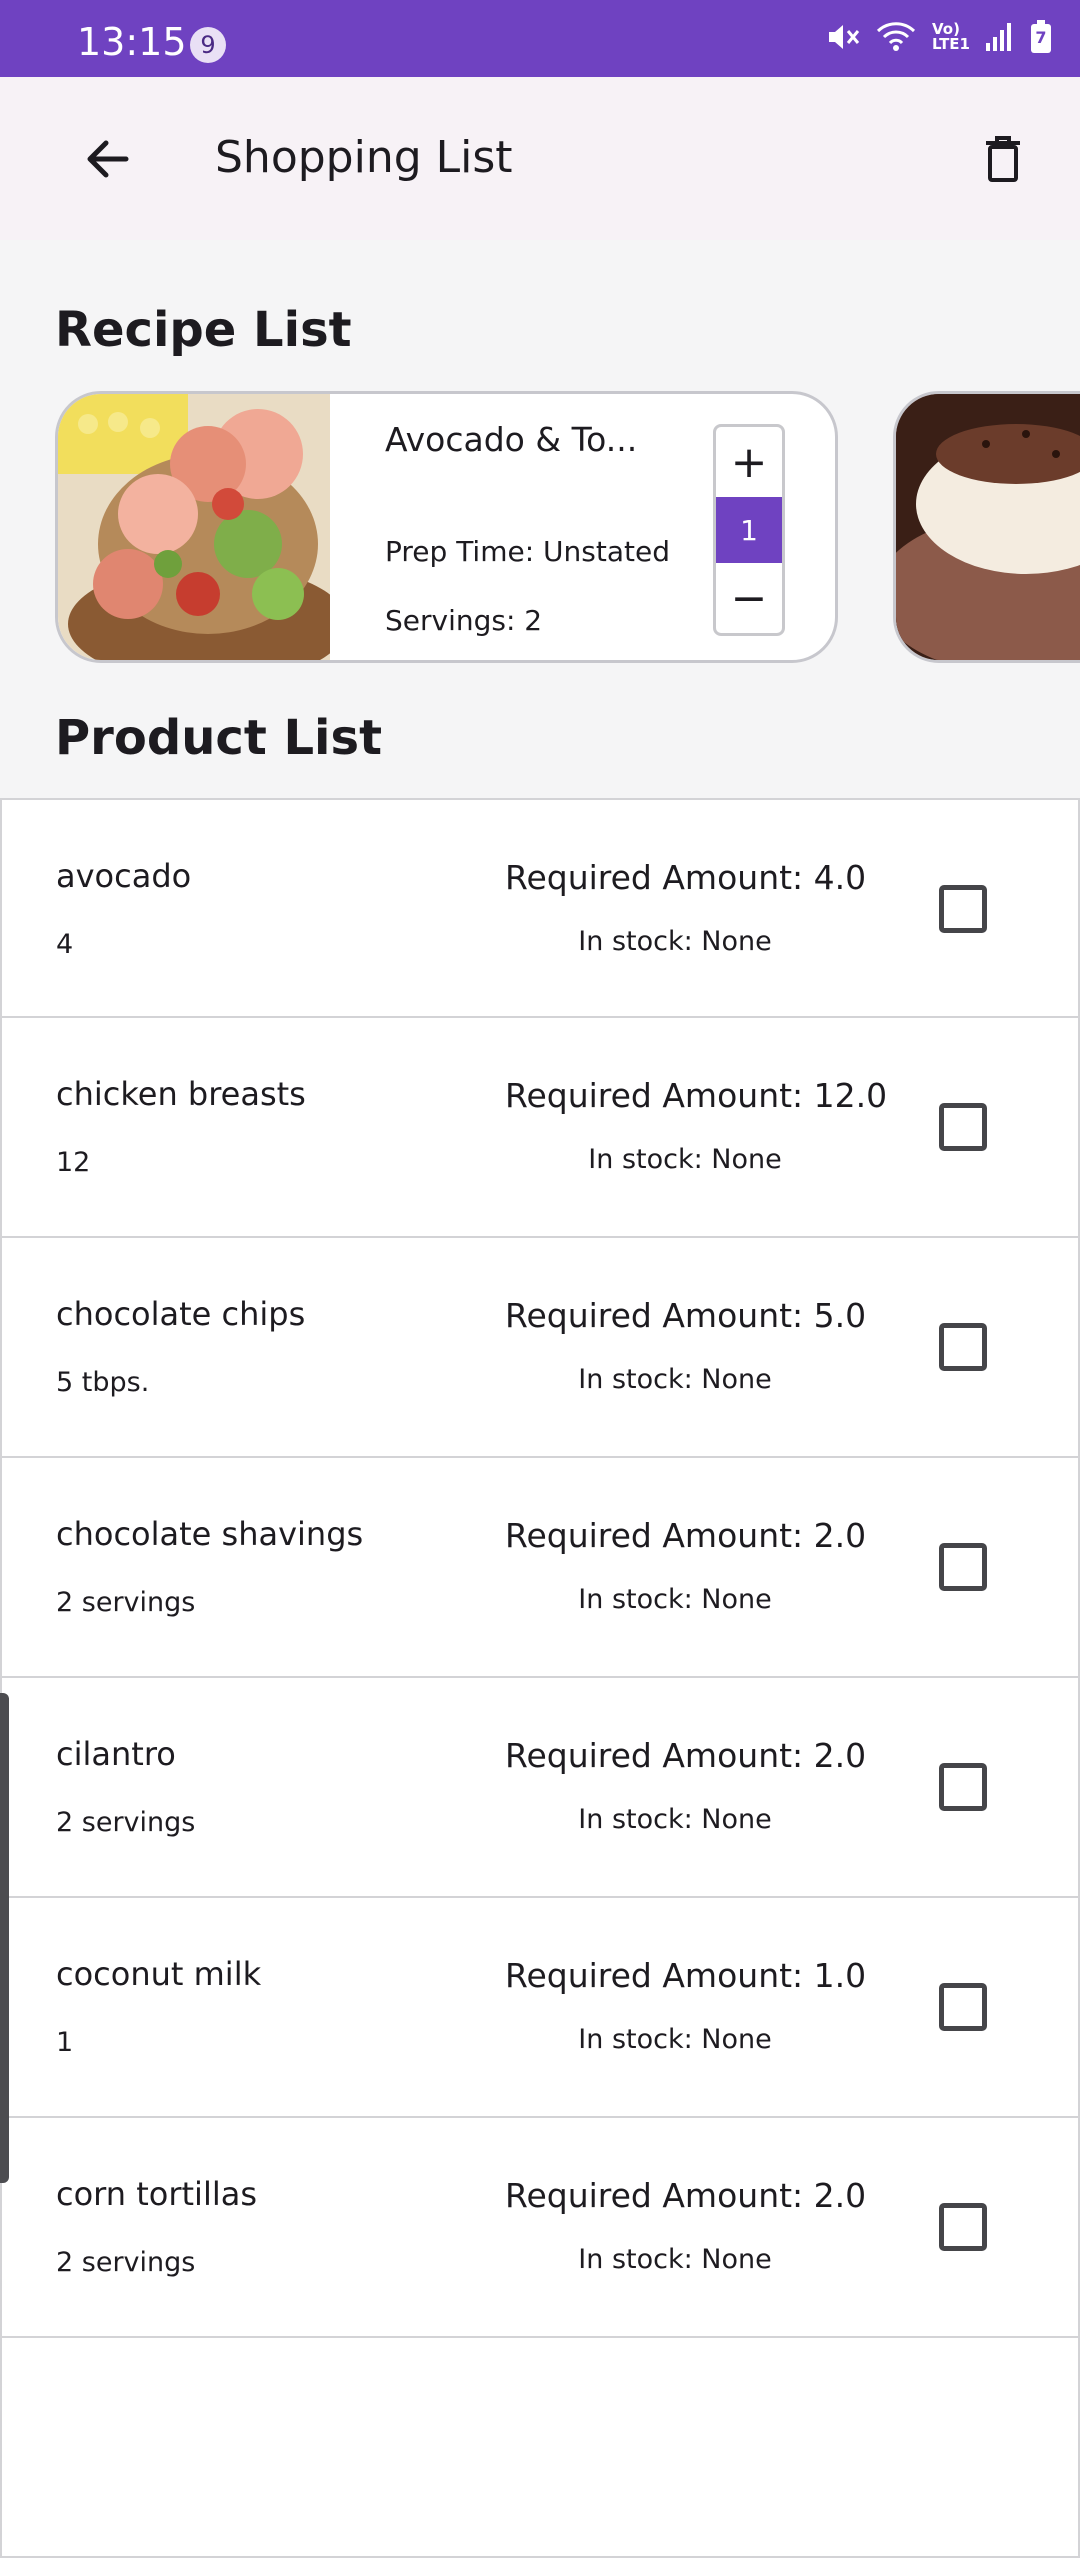 This screenshot has width=1080, height=2558. Describe the element at coordinates (124, 876) in the screenshot. I see `product-name: avocado` at that location.